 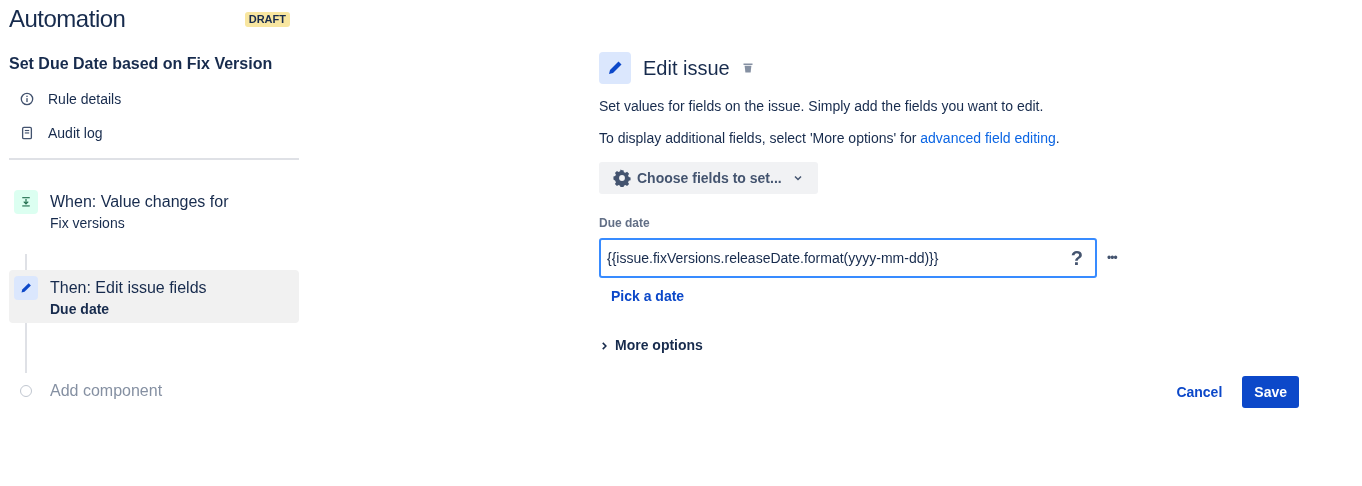 I want to click on sidebar-link: Rule details, so click(x=154, y=99).